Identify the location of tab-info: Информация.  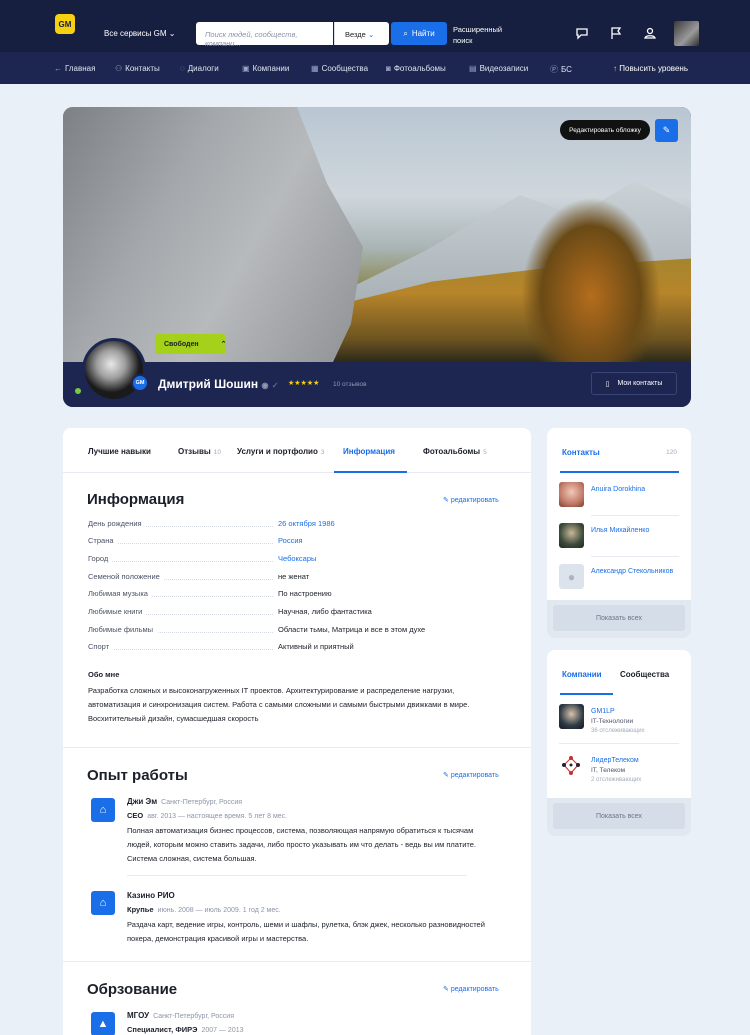
(369, 451).